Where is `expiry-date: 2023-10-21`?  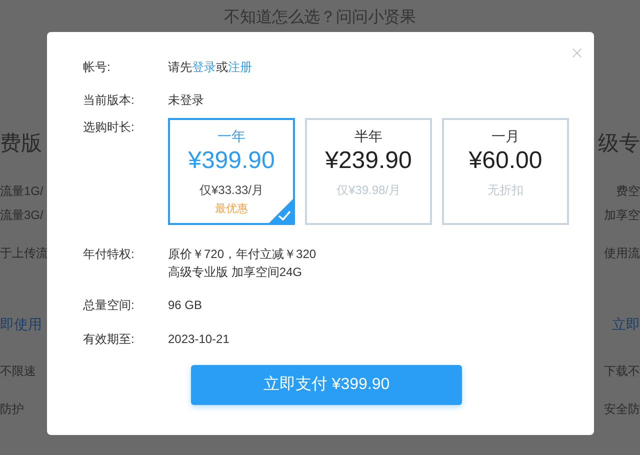 expiry-date: 2023-10-21 is located at coordinates (199, 339).